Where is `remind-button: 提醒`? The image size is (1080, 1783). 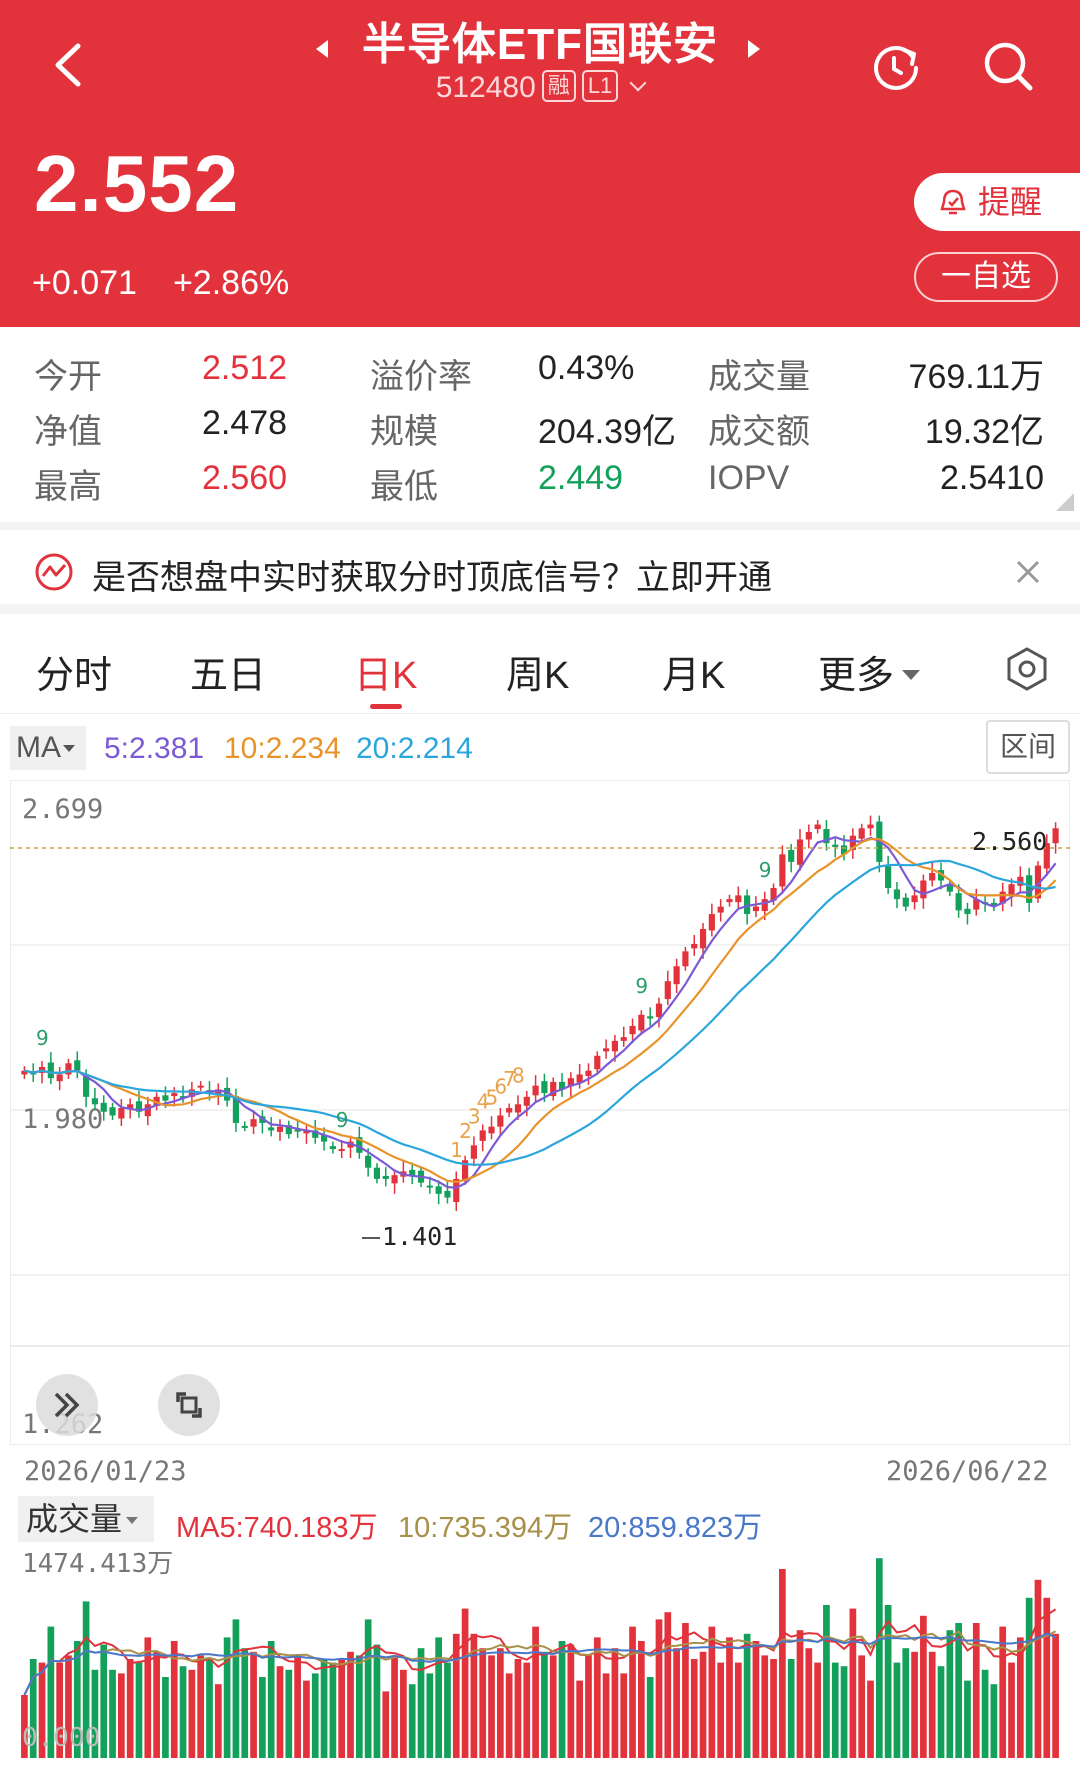 remind-button: 提醒 is located at coordinates (997, 202).